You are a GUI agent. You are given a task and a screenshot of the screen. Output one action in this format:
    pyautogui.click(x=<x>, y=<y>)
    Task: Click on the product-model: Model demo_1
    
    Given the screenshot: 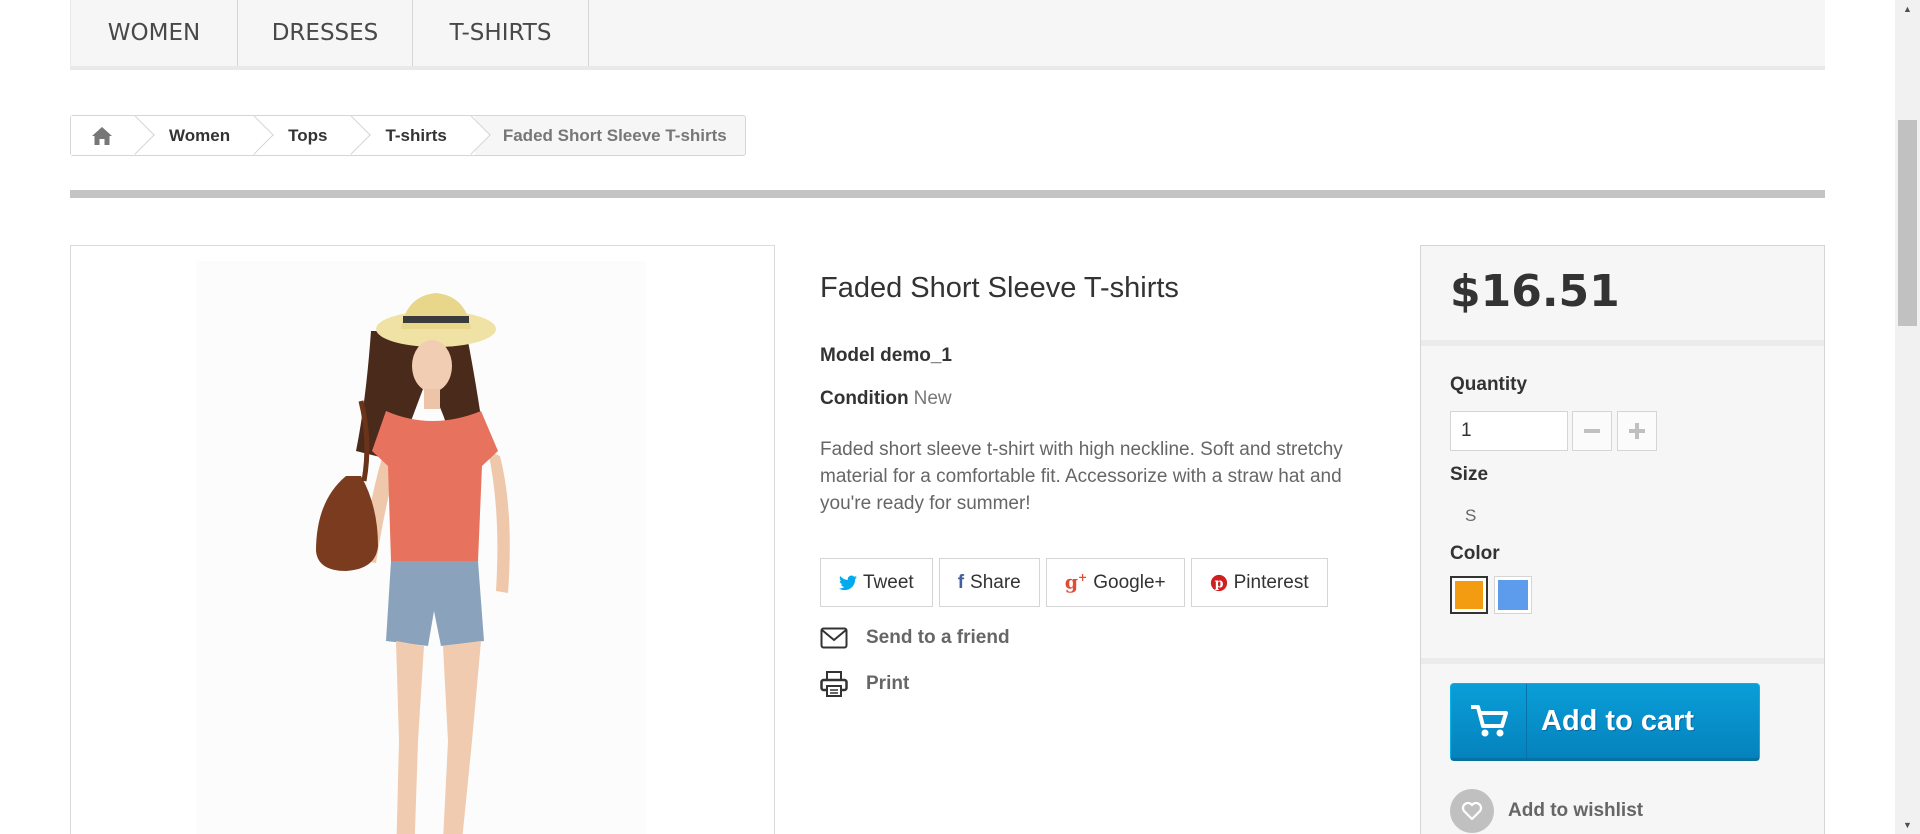 What is the action you would take?
    pyautogui.click(x=886, y=356)
    